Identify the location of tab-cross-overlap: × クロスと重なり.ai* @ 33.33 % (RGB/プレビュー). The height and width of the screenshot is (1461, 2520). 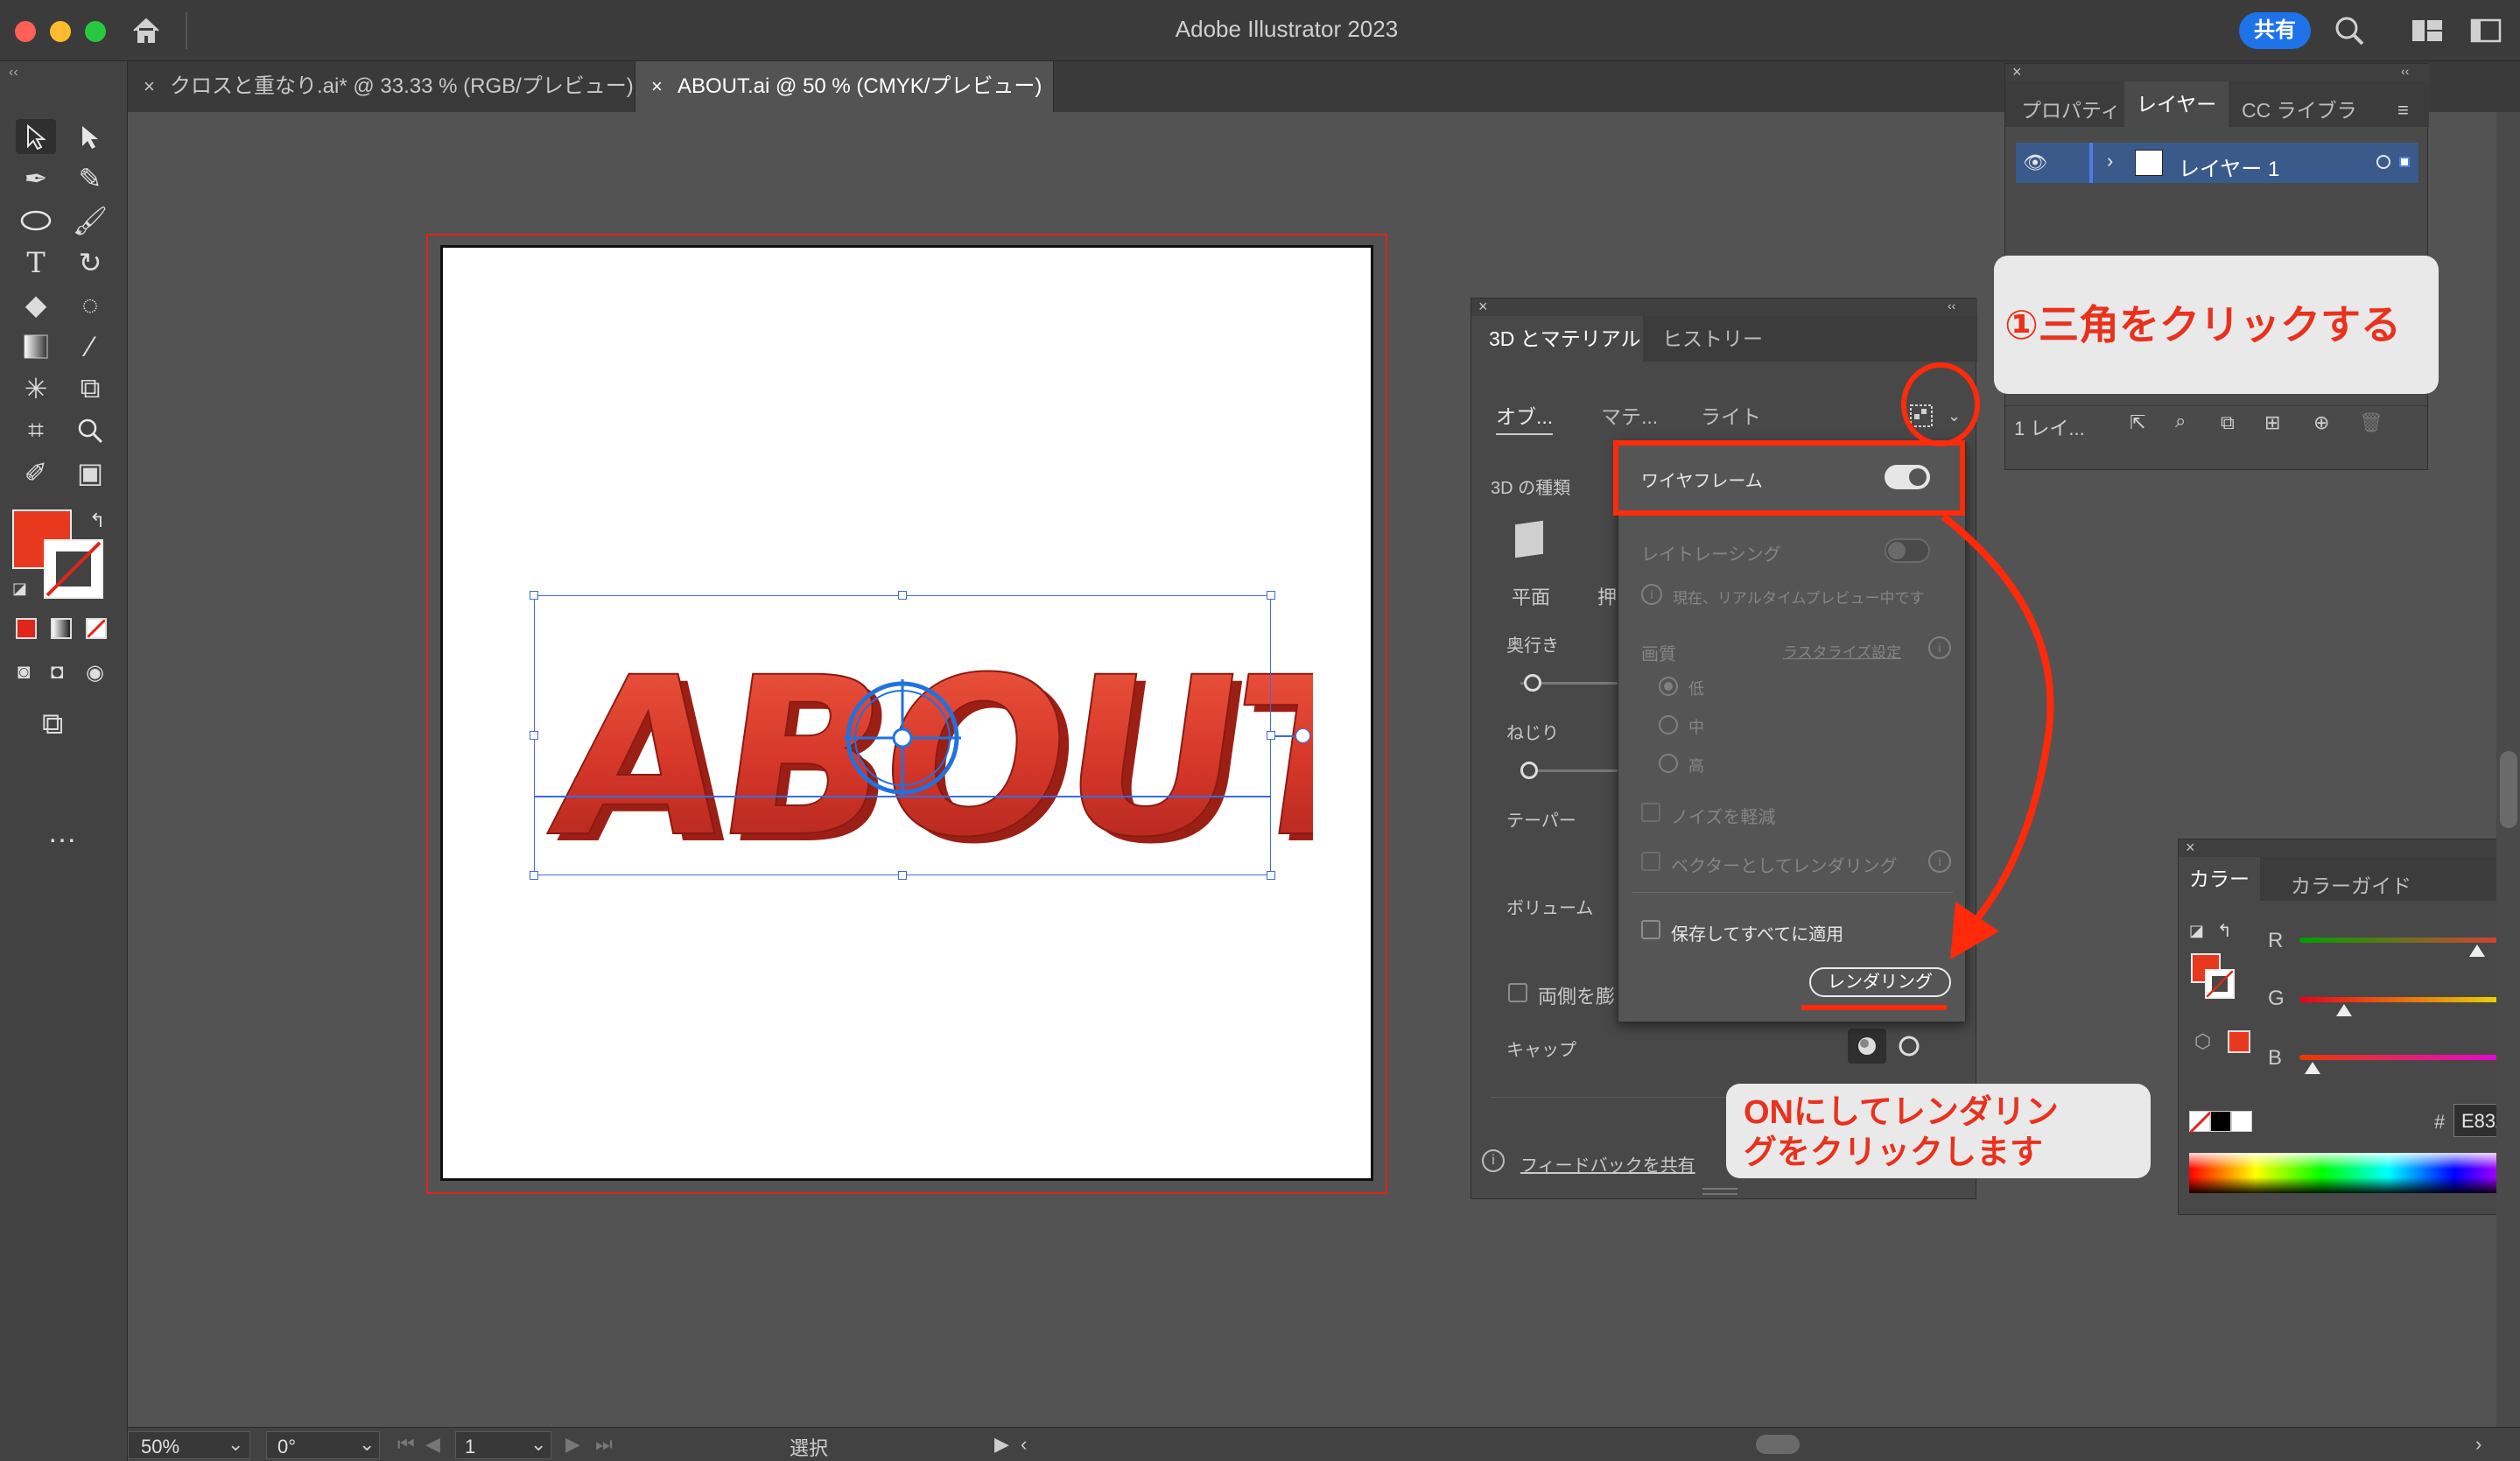
(381, 86).